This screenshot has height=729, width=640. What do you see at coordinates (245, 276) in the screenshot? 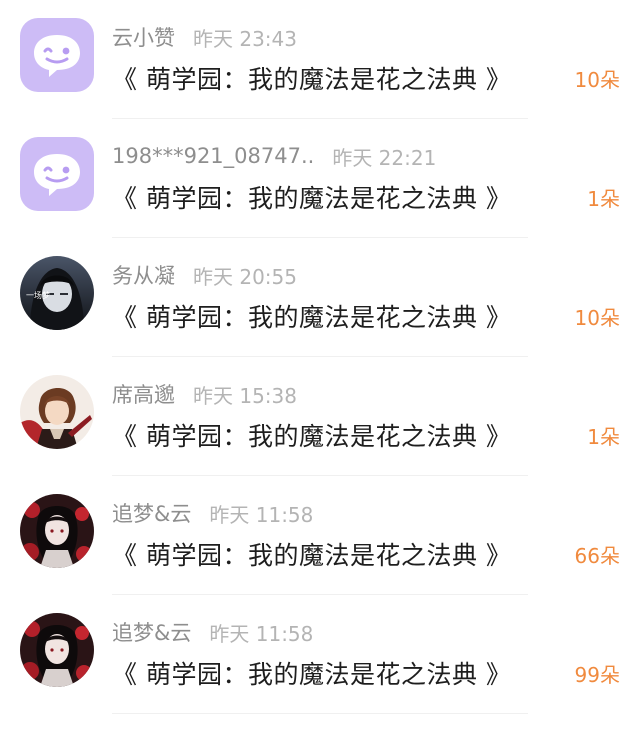
I see `timestamp: 昨天 20:55` at bounding box center [245, 276].